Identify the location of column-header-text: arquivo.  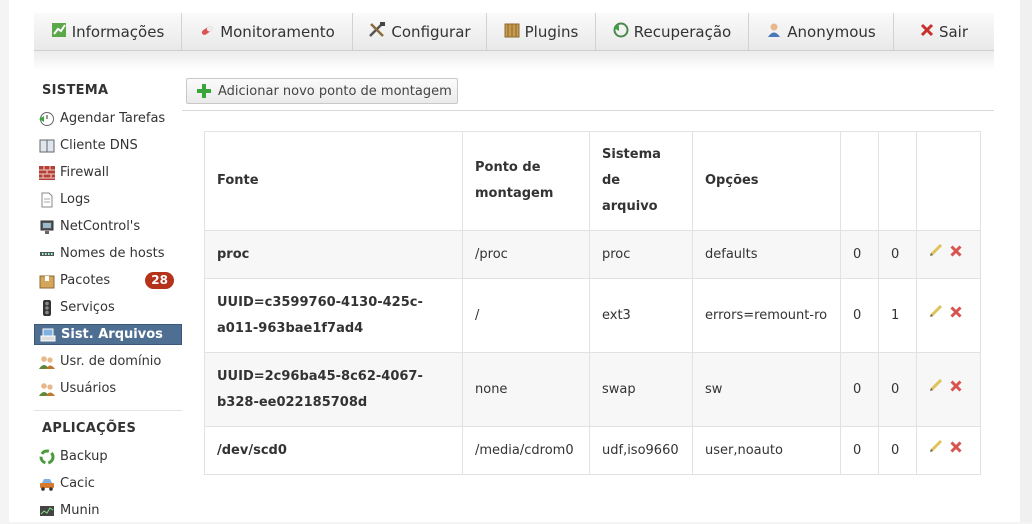
(630, 206).